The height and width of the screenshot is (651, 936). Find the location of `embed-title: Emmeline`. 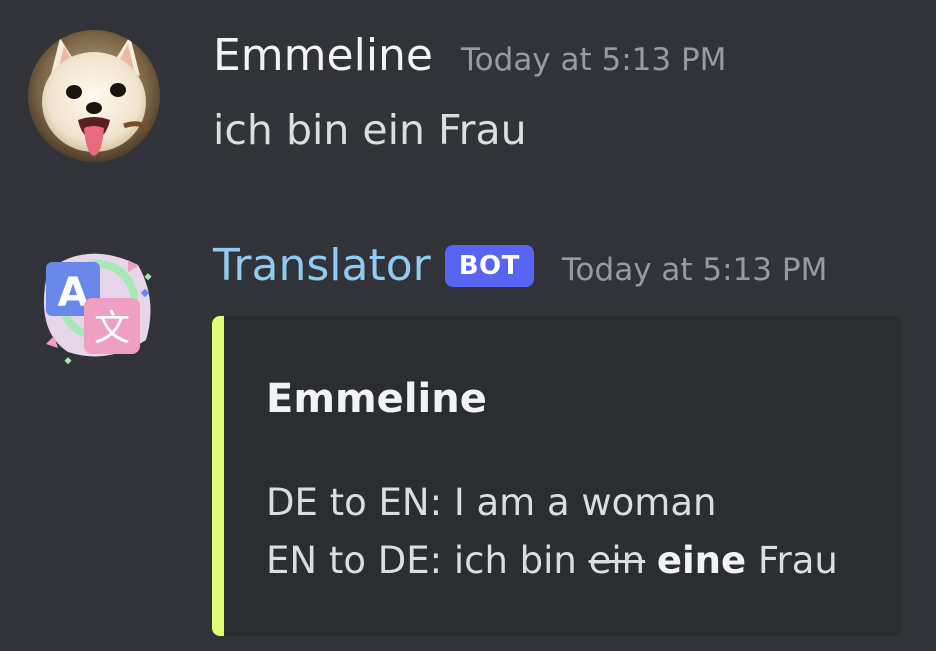

embed-title: Emmeline is located at coordinates (376, 399).